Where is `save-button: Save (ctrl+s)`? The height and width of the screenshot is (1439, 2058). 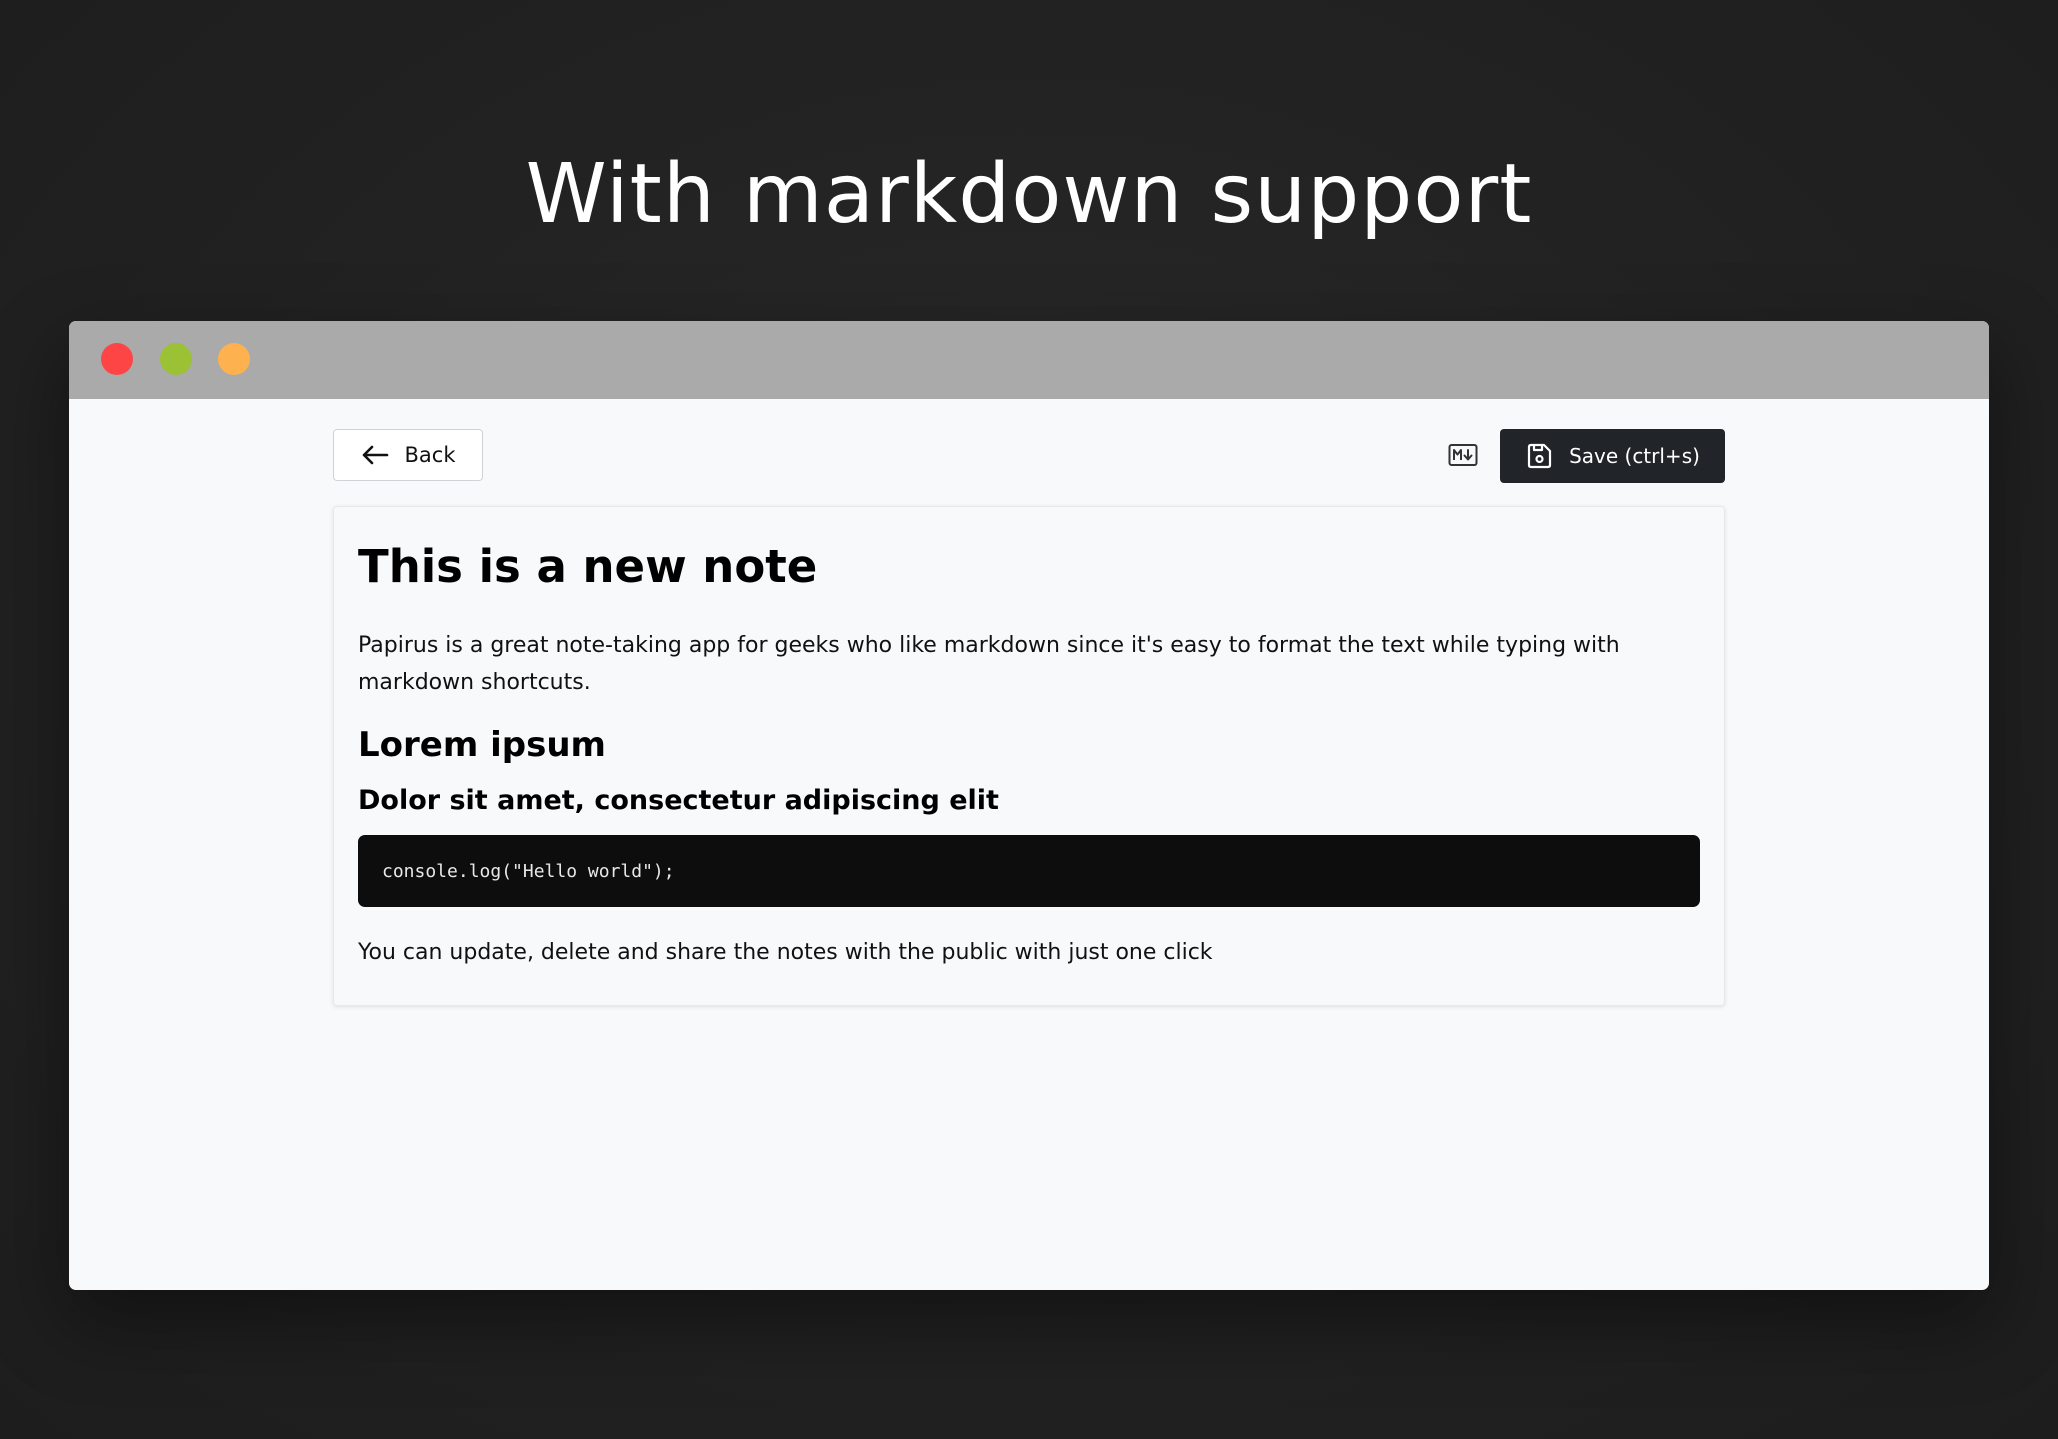 save-button: Save (ctrl+s) is located at coordinates (1612, 456).